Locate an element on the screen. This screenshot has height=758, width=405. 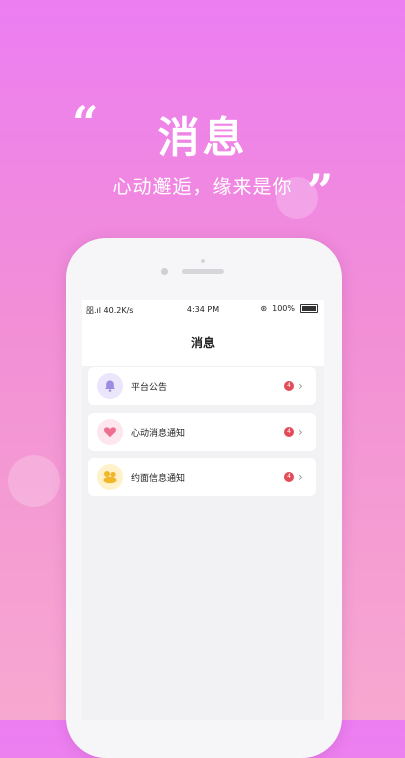
message-item-heart-notice: 心动消息通知 4 › is located at coordinates (202, 432).